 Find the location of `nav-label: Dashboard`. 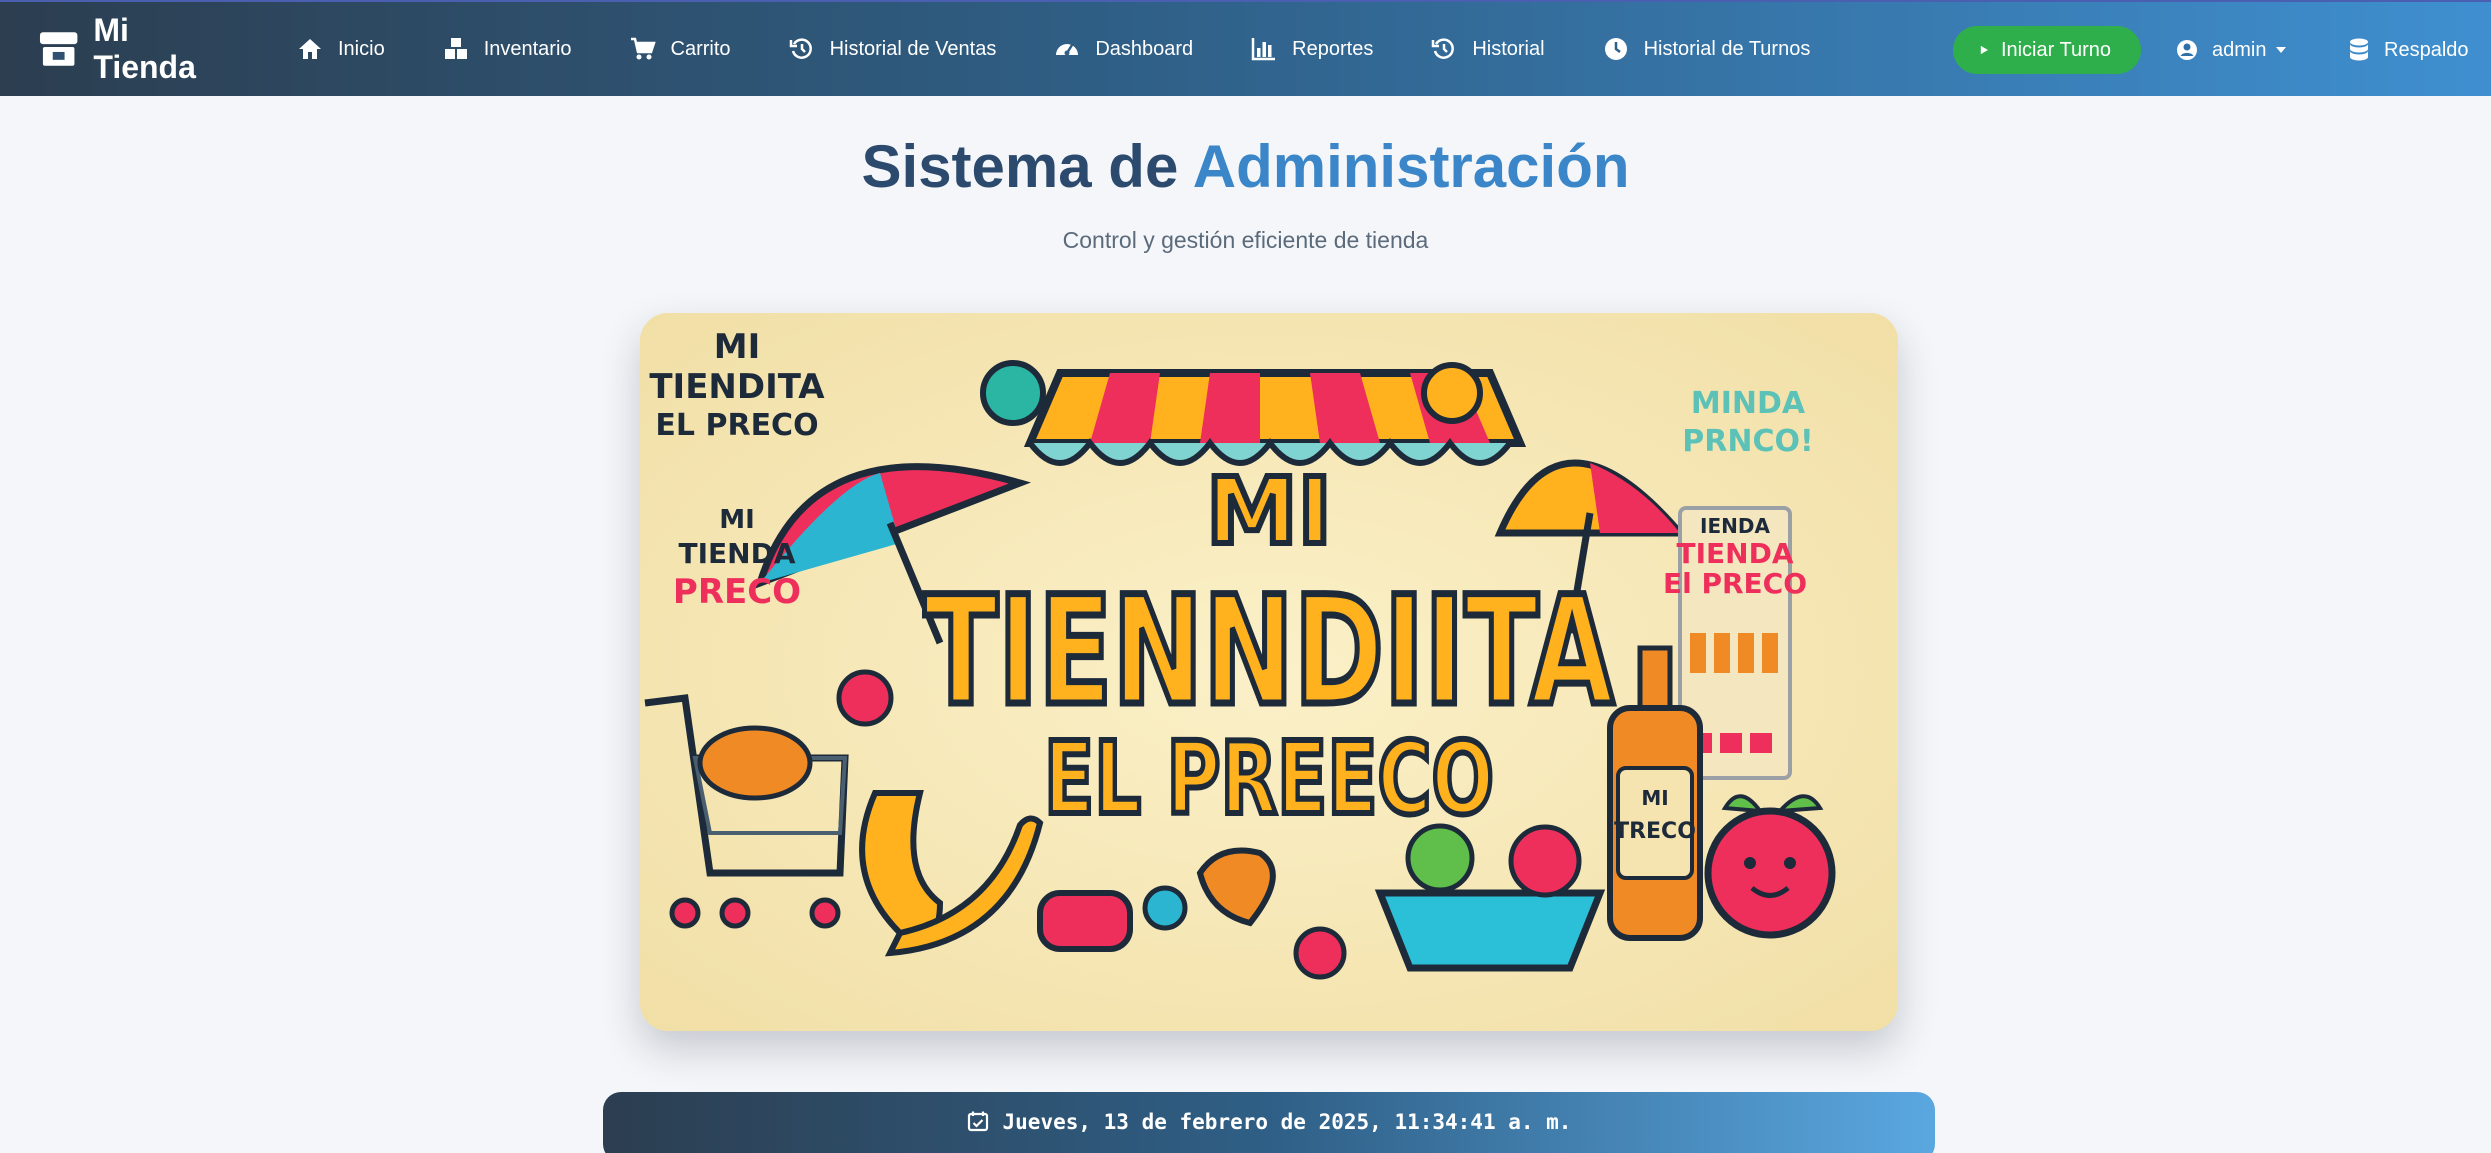

nav-label: Dashboard is located at coordinates (1144, 48).